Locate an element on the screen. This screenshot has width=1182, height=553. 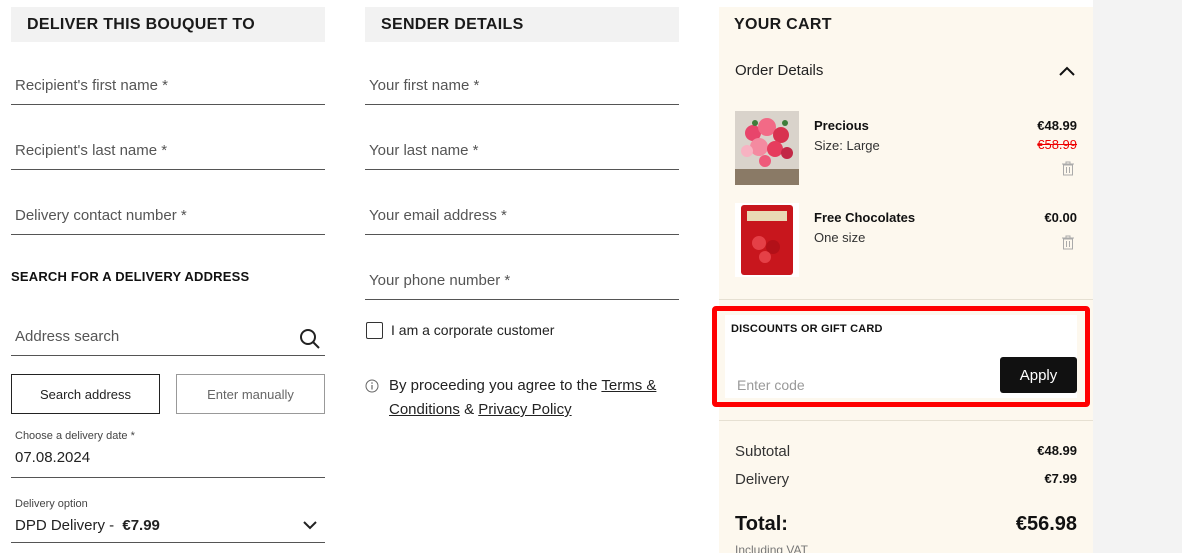
cart-item-name: Free Chocolates is located at coordinates (865, 217).